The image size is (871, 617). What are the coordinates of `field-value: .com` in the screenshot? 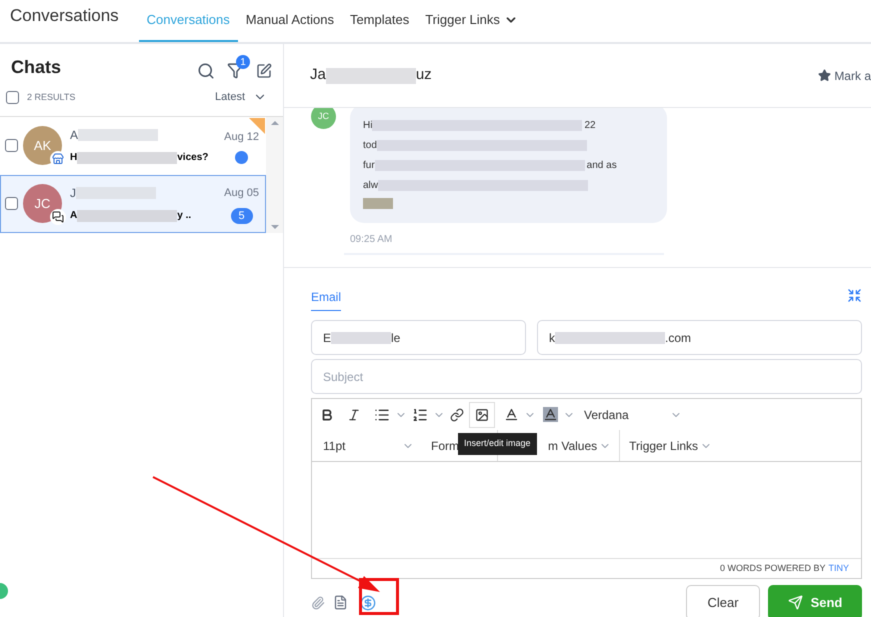 It's located at (678, 338).